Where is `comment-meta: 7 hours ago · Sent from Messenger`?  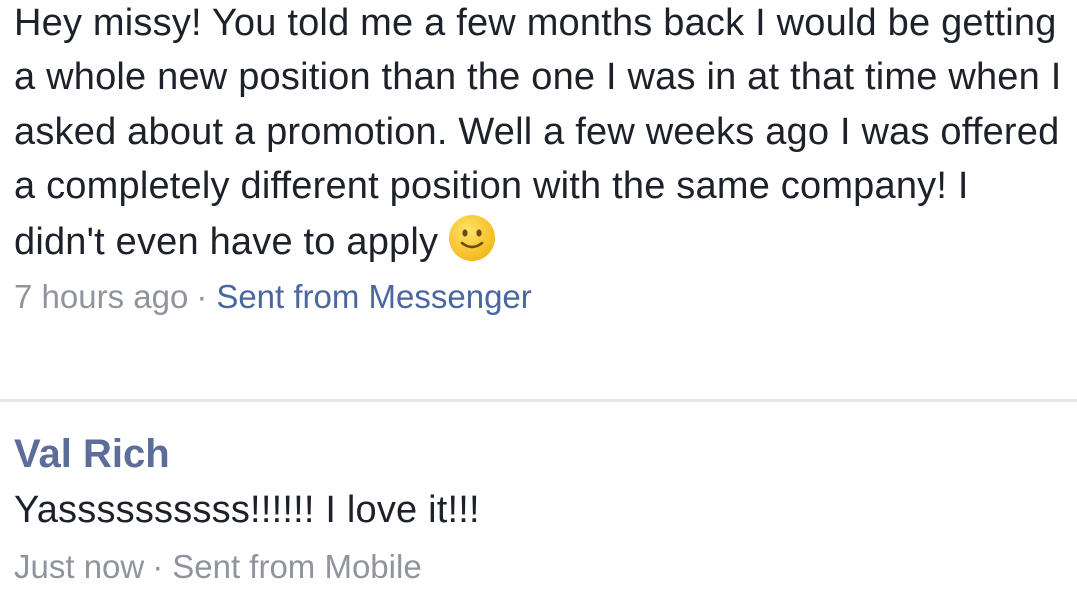
comment-meta: 7 hours ago · Sent from Messenger is located at coordinates (538, 297).